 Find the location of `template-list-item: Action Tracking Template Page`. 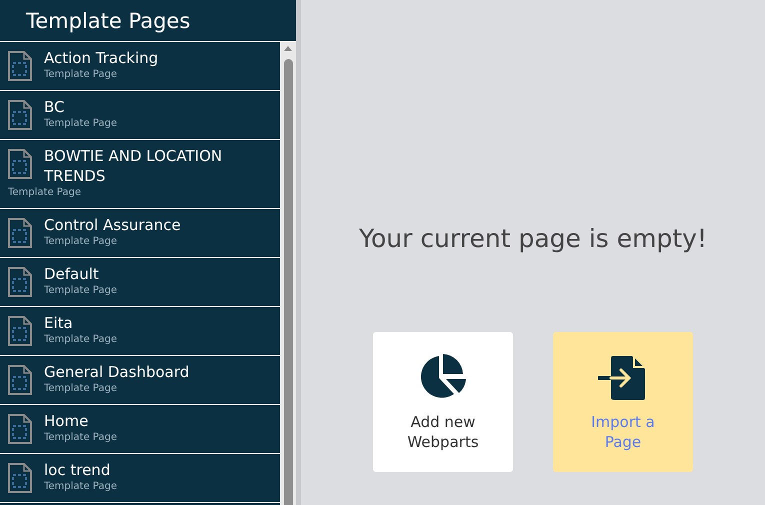

template-list-item: Action Tracking Template Page is located at coordinates (140, 66).